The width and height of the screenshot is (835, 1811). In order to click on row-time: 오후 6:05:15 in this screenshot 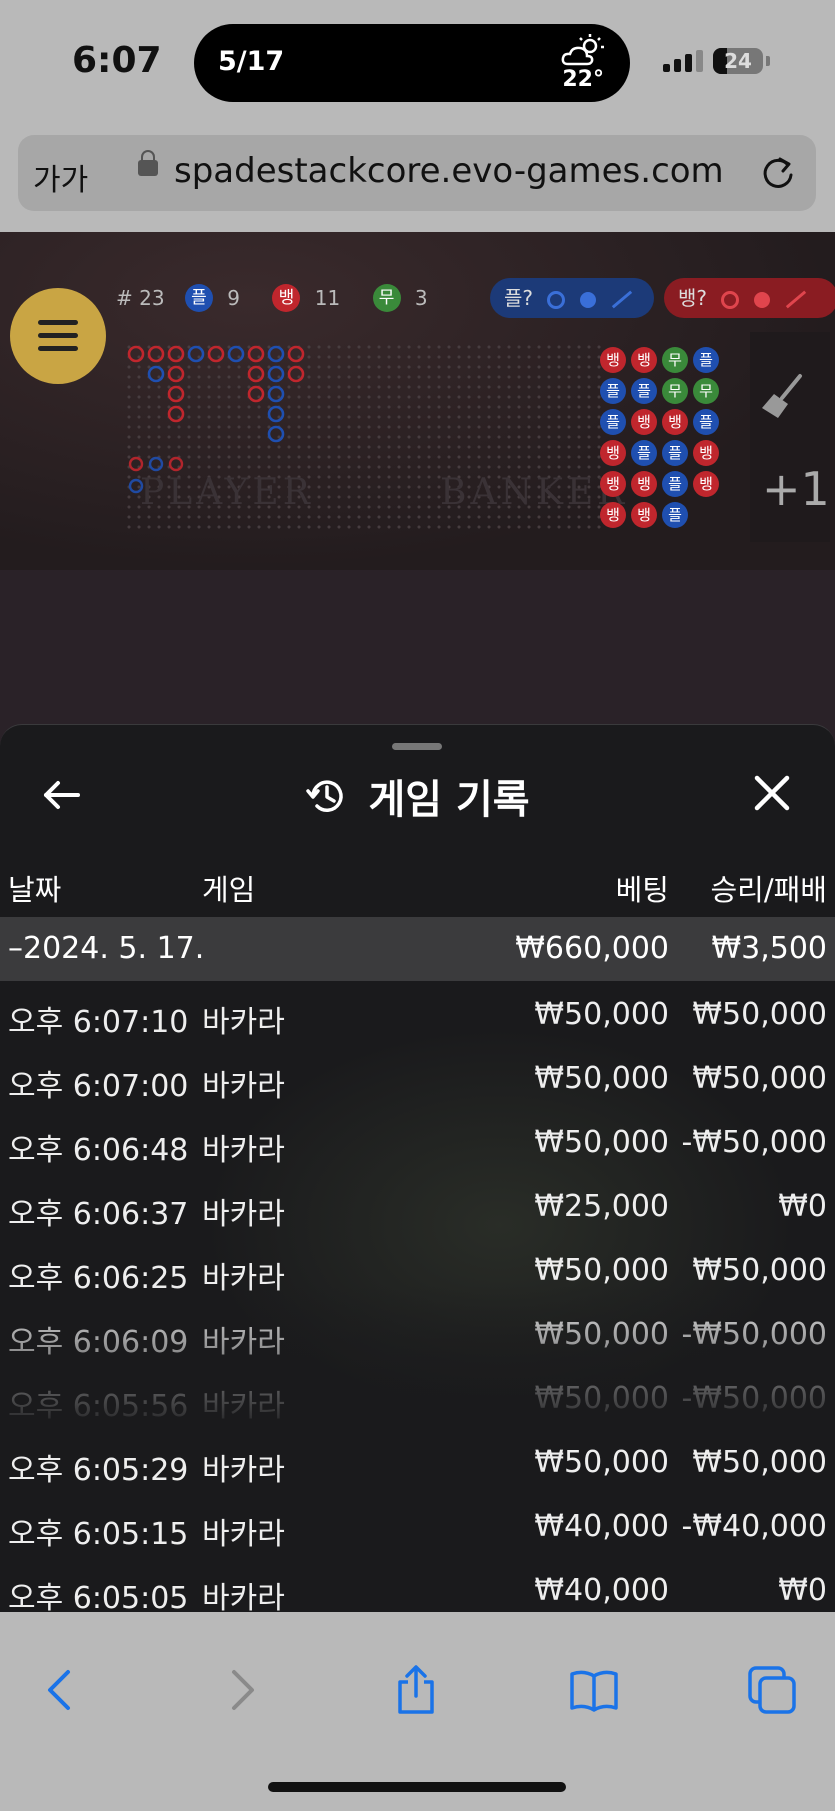, I will do `click(98, 1534)`.